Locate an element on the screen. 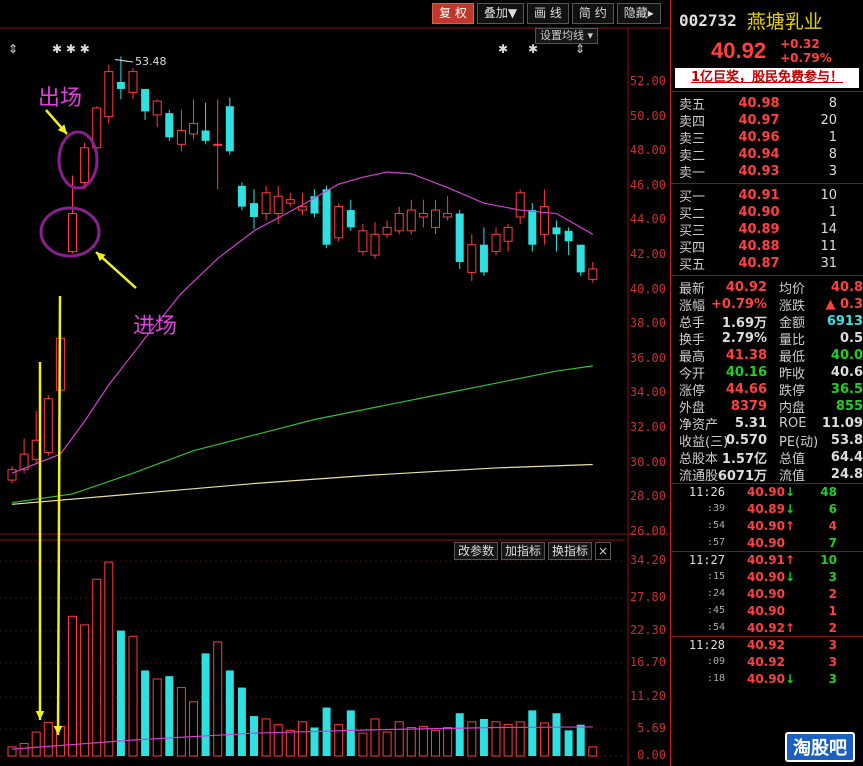 The width and height of the screenshot is (863, 766). marker-icon: ⇕ is located at coordinates (580, 49).